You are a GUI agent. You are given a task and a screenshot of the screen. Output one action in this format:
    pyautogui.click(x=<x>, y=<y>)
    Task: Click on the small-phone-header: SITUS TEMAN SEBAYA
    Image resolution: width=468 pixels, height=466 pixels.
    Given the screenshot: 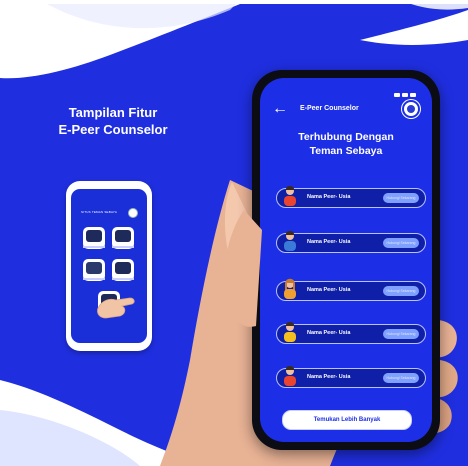 What is the action you would take?
    pyautogui.click(x=109, y=212)
    